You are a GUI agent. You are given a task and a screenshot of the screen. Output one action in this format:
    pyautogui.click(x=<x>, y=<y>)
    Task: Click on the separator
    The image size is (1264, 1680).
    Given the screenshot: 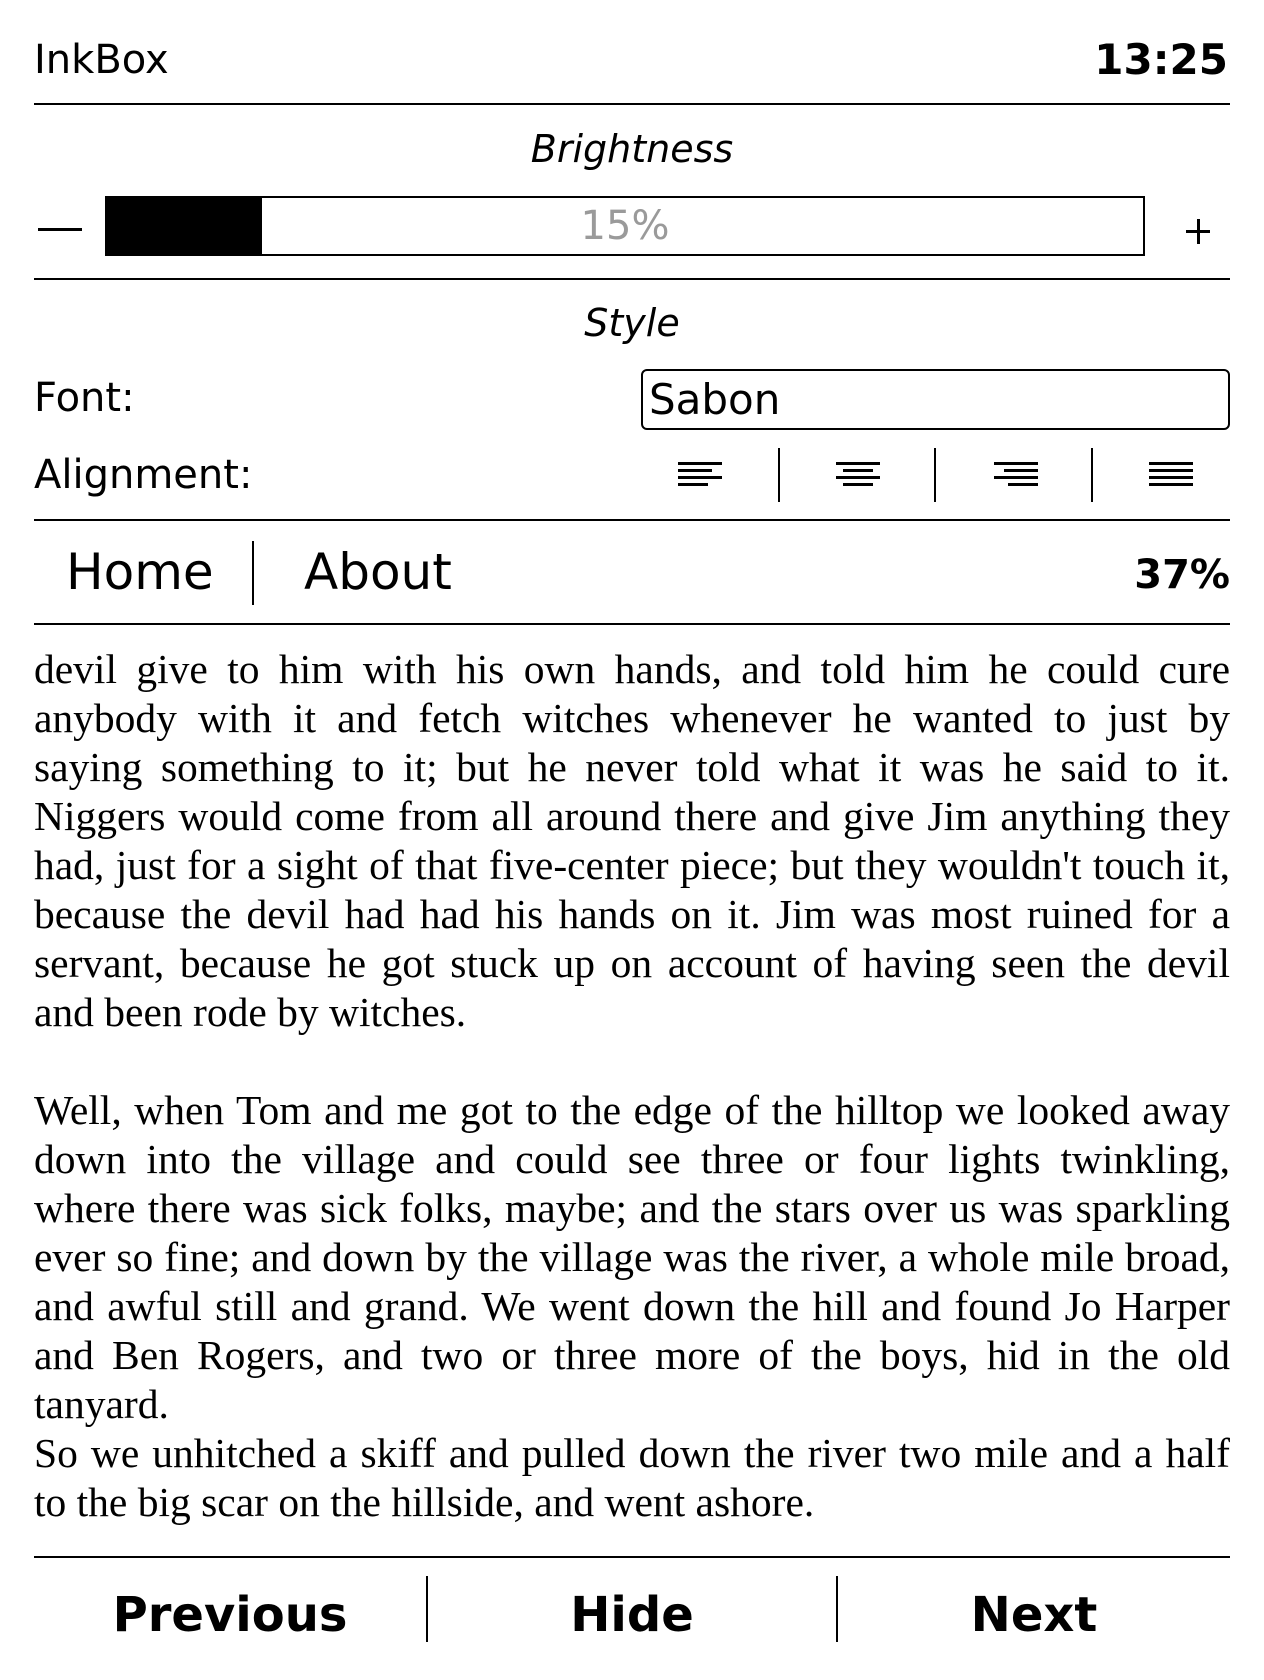 What is the action you would take?
    pyautogui.click(x=253, y=573)
    